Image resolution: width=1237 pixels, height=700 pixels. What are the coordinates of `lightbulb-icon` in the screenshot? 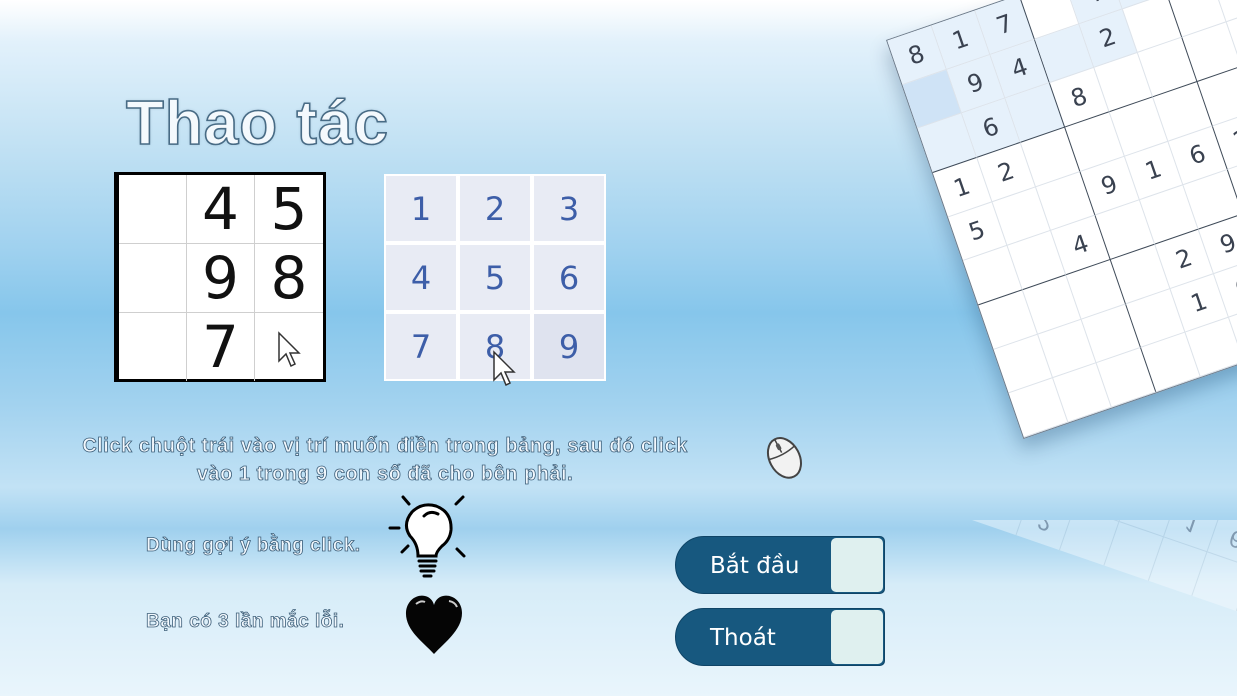 It's located at (428, 538).